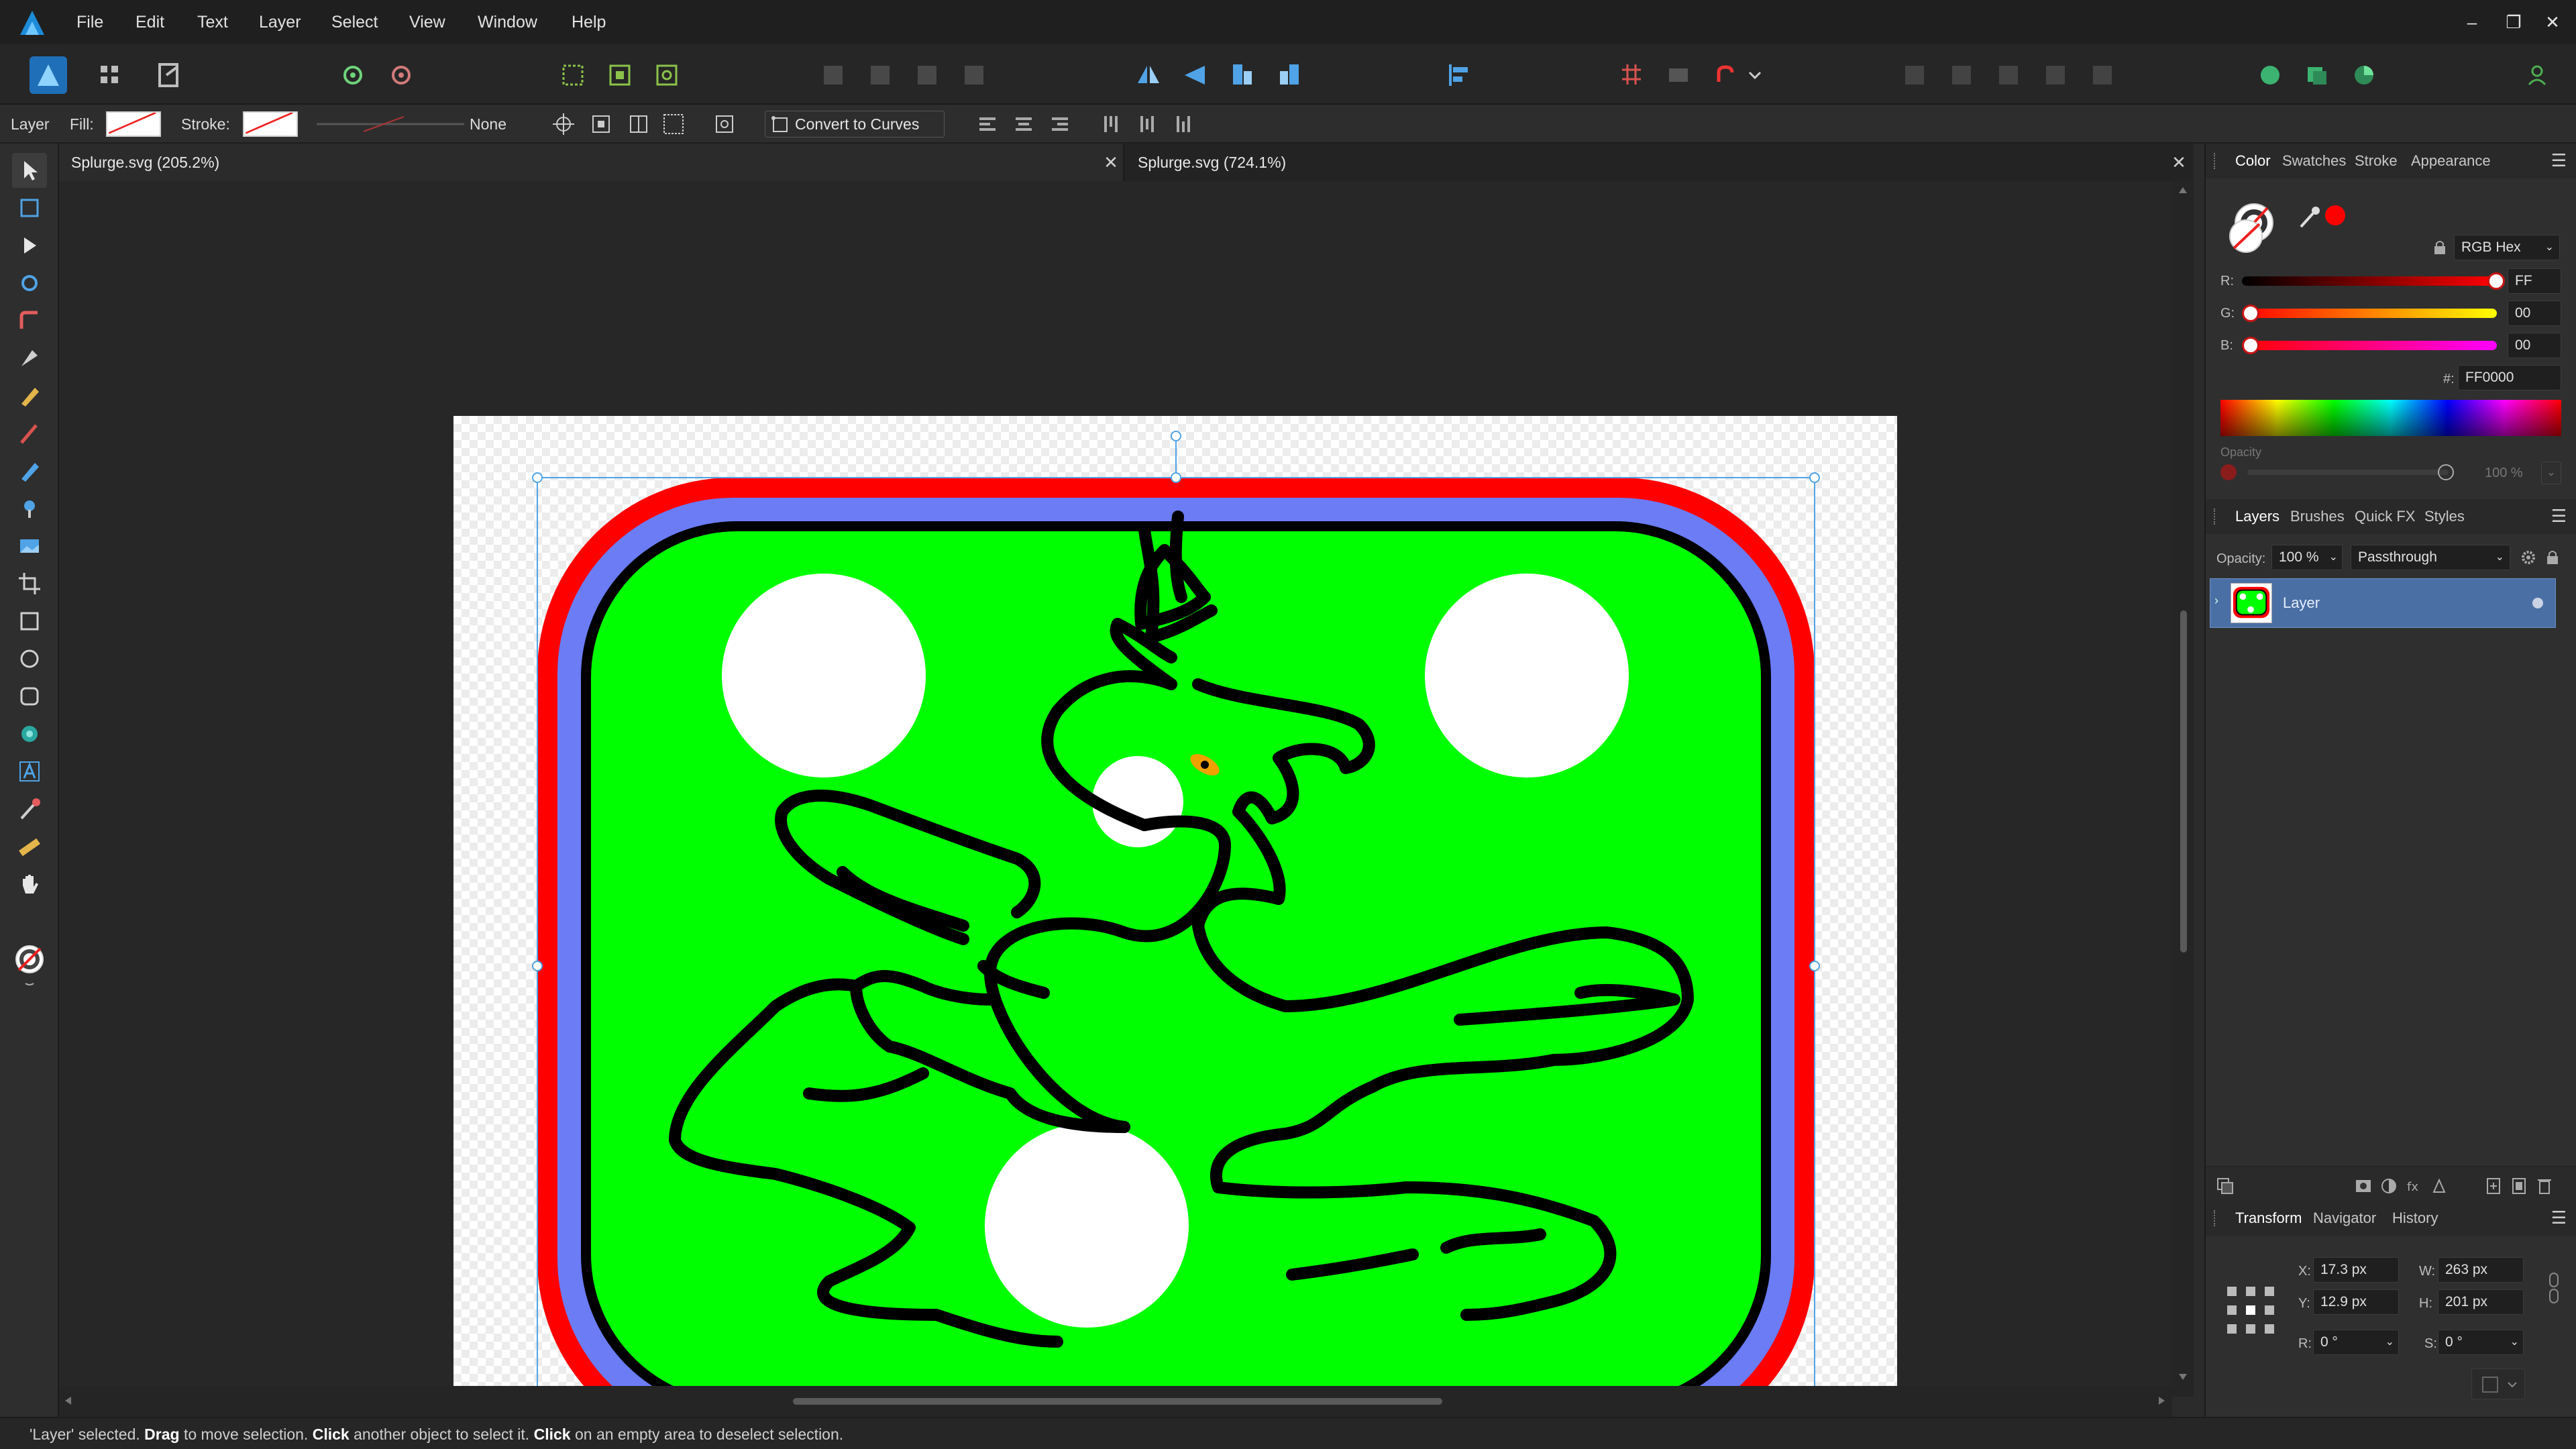 This screenshot has height=1449, width=2576. Describe the element at coordinates (2385, 516) in the screenshot. I see `tab-quick-fx: Quick FX` at that location.